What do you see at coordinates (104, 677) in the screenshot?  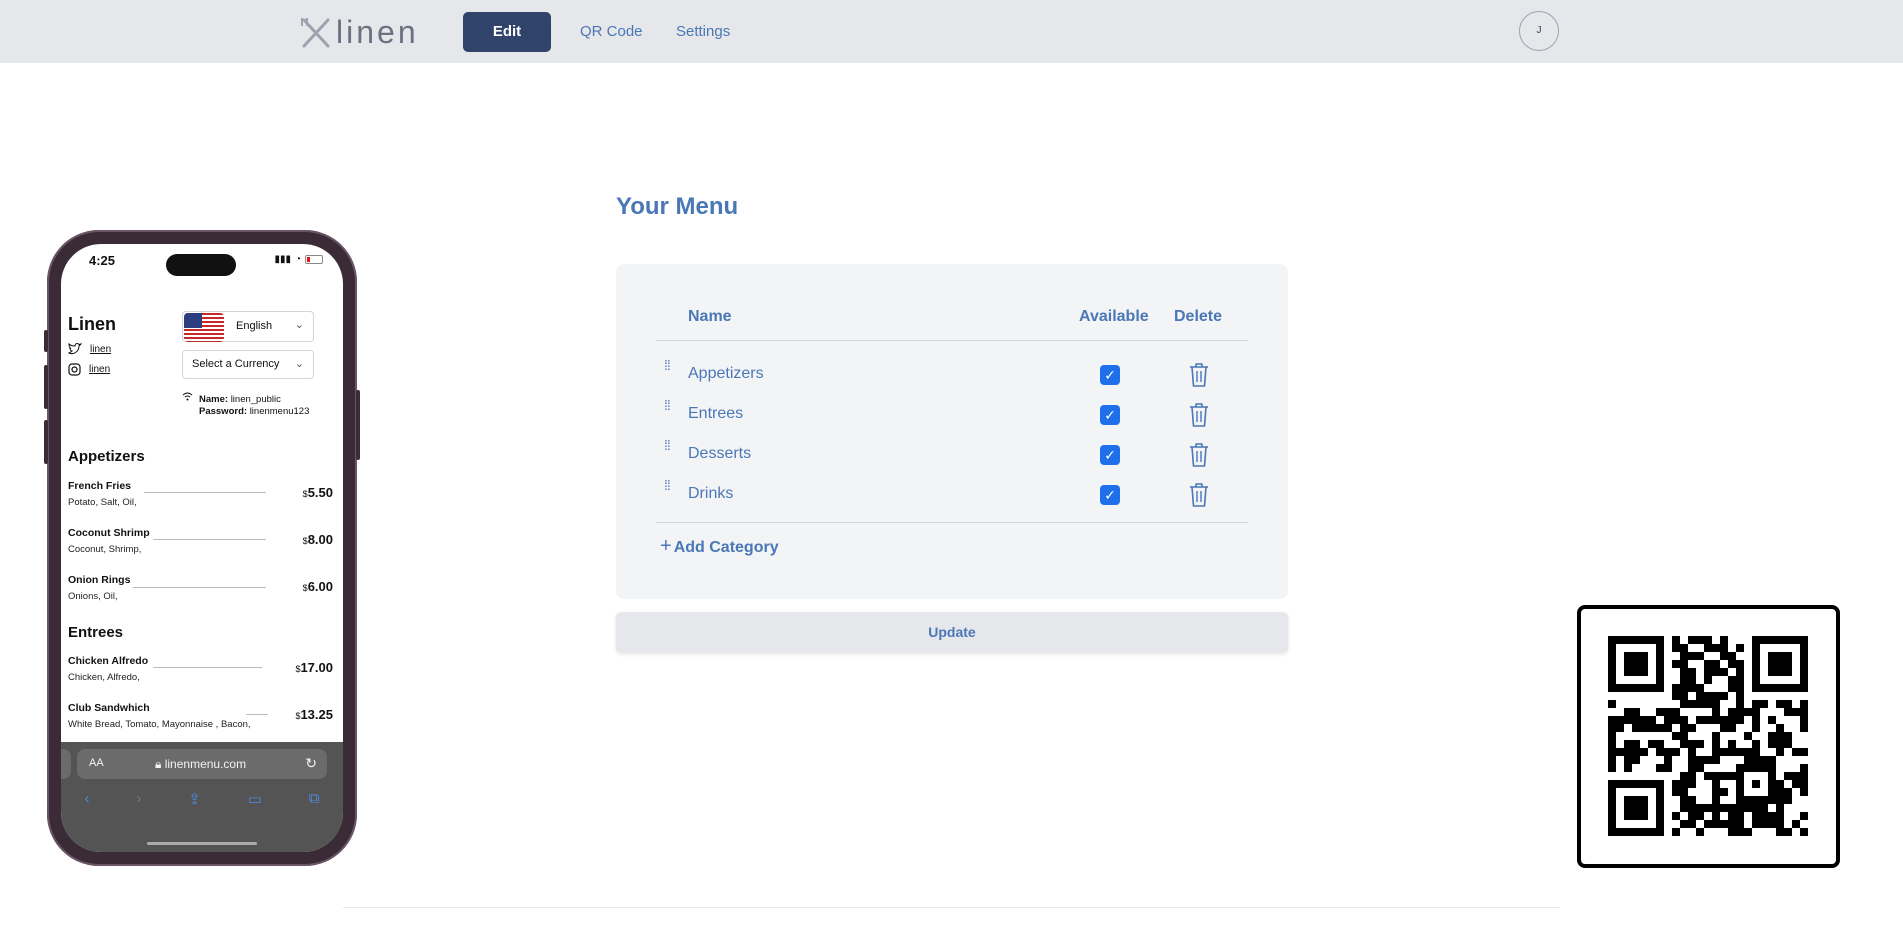 I see `menu-item-desc: Chicken, Alfredo,` at bounding box center [104, 677].